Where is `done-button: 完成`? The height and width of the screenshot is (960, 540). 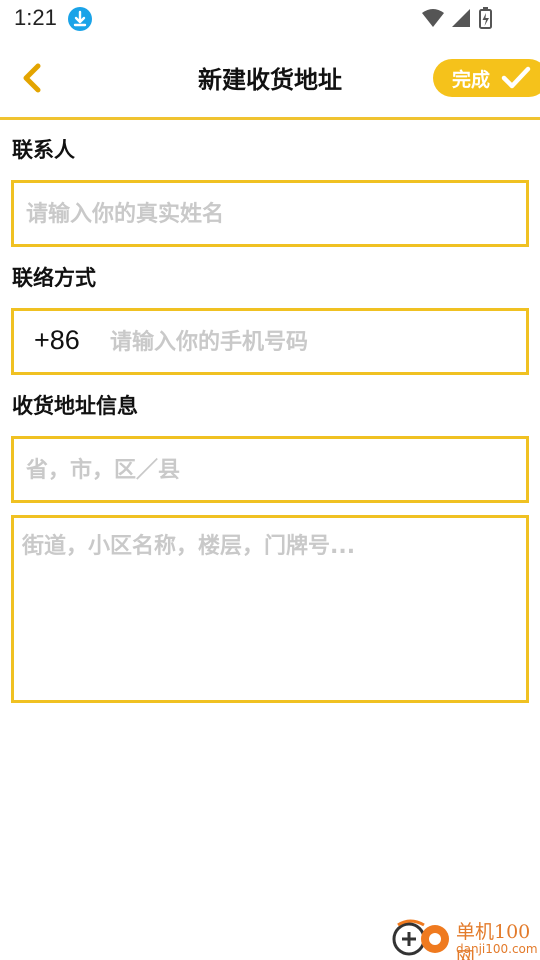 done-button: 完成 is located at coordinates (486, 78).